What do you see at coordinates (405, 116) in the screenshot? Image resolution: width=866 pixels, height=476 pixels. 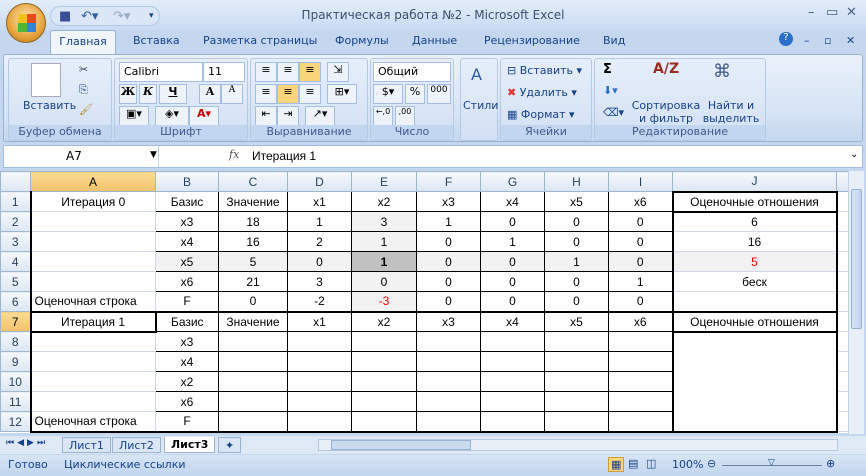 I see `decrease-decimal-button: ,00` at bounding box center [405, 116].